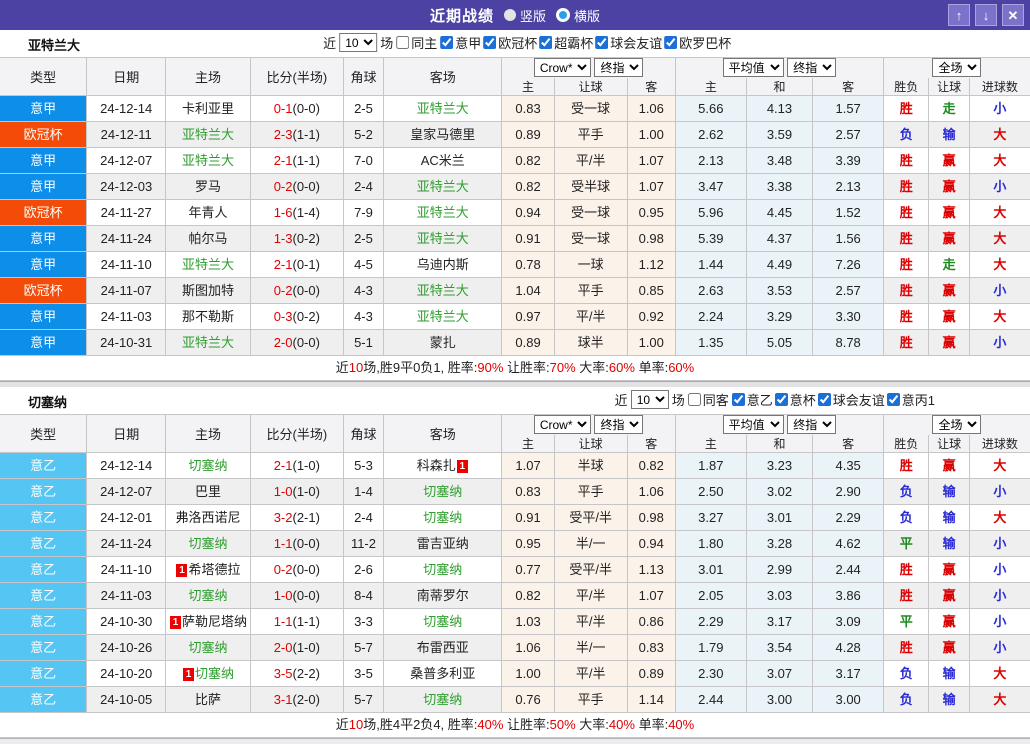 Image resolution: width=1030 pixels, height=744 pixels. Describe the element at coordinates (126, 621) in the screenshot. I see `match-date: 24-10-30` at that location.